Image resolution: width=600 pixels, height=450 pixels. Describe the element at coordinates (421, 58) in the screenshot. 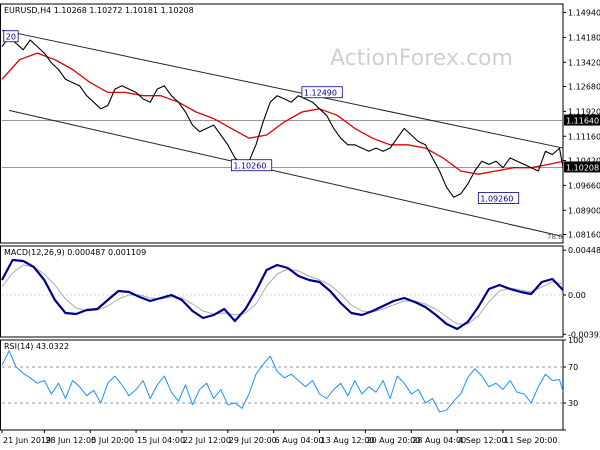

I see `watermark: ActionForex.com` at that location.